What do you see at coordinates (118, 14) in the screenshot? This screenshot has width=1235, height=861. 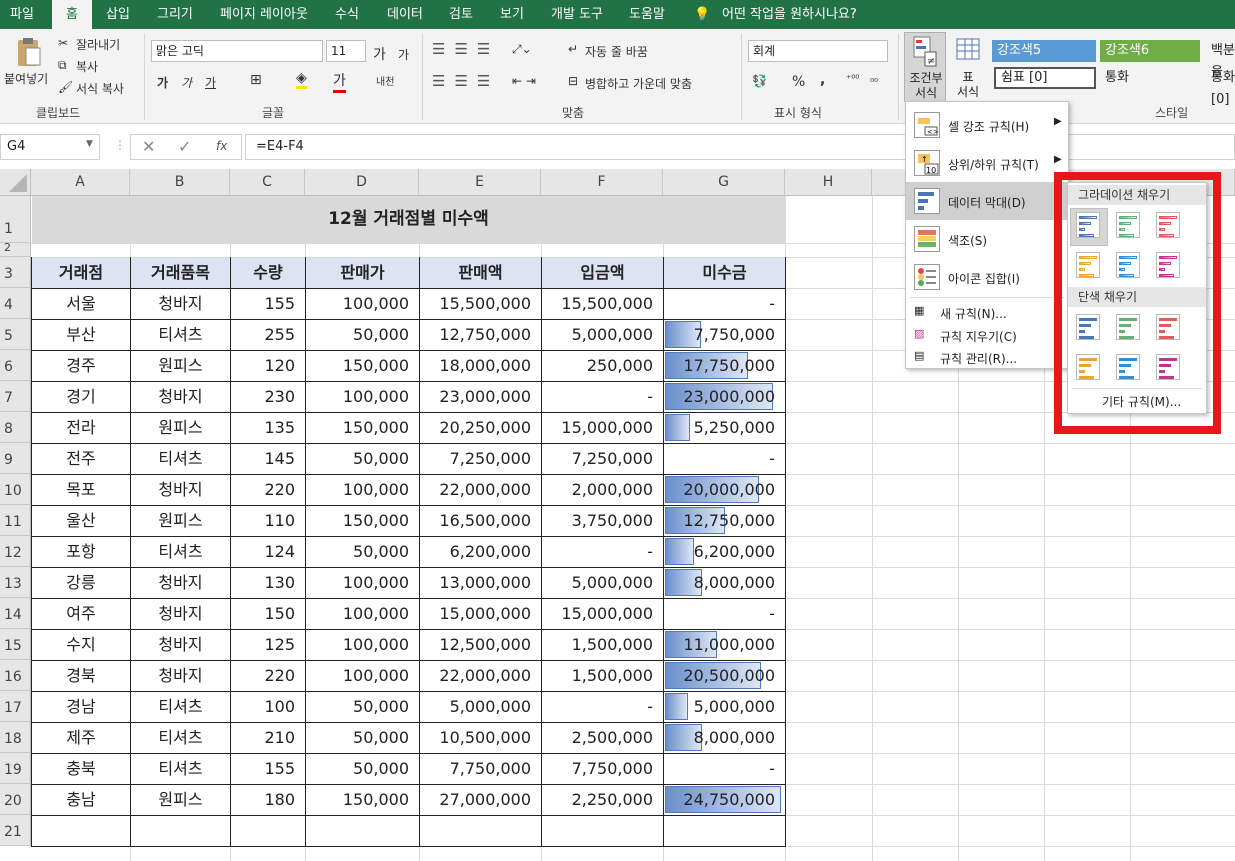 I see `tab-insert: 삽입` at bounding box center [118, 14].